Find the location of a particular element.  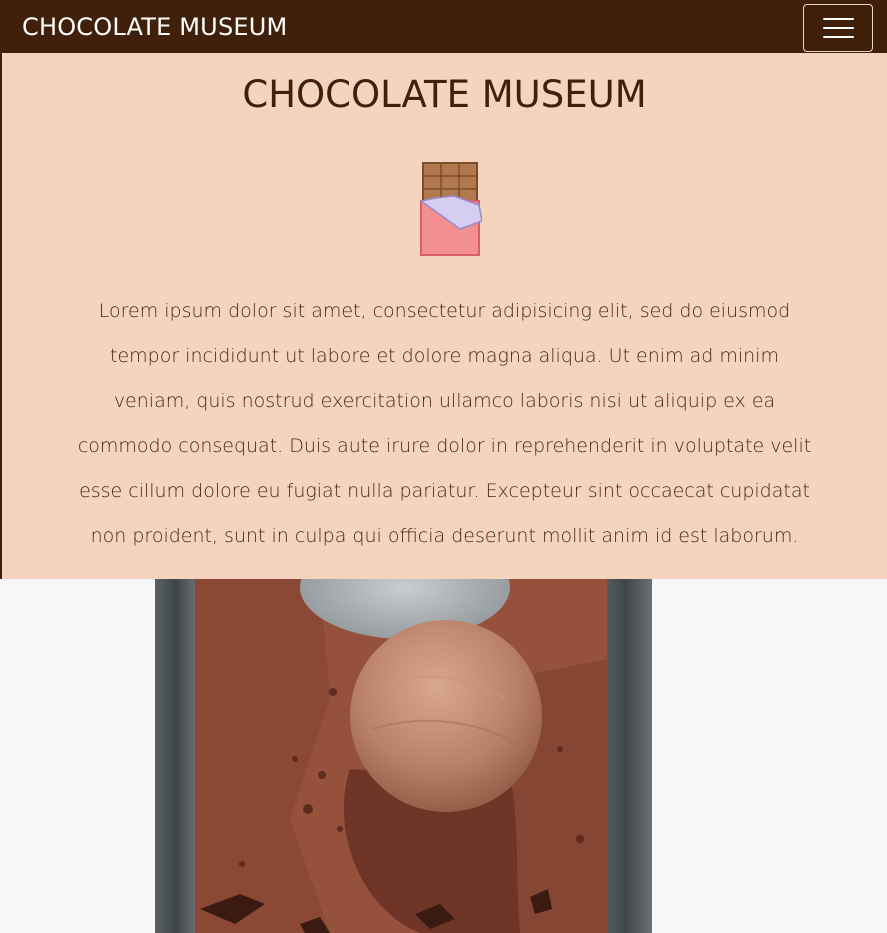

top-navbar: CHOCOLATE MUSEUM is located at coordinates (443, 26).